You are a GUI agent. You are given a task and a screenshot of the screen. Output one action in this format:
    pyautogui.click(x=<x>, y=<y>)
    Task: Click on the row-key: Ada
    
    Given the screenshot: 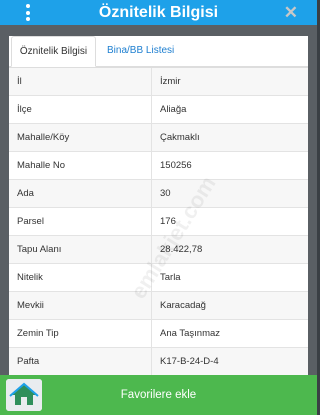 What is the action you would take?
    pyautogui.click(x=80, y=193)
    